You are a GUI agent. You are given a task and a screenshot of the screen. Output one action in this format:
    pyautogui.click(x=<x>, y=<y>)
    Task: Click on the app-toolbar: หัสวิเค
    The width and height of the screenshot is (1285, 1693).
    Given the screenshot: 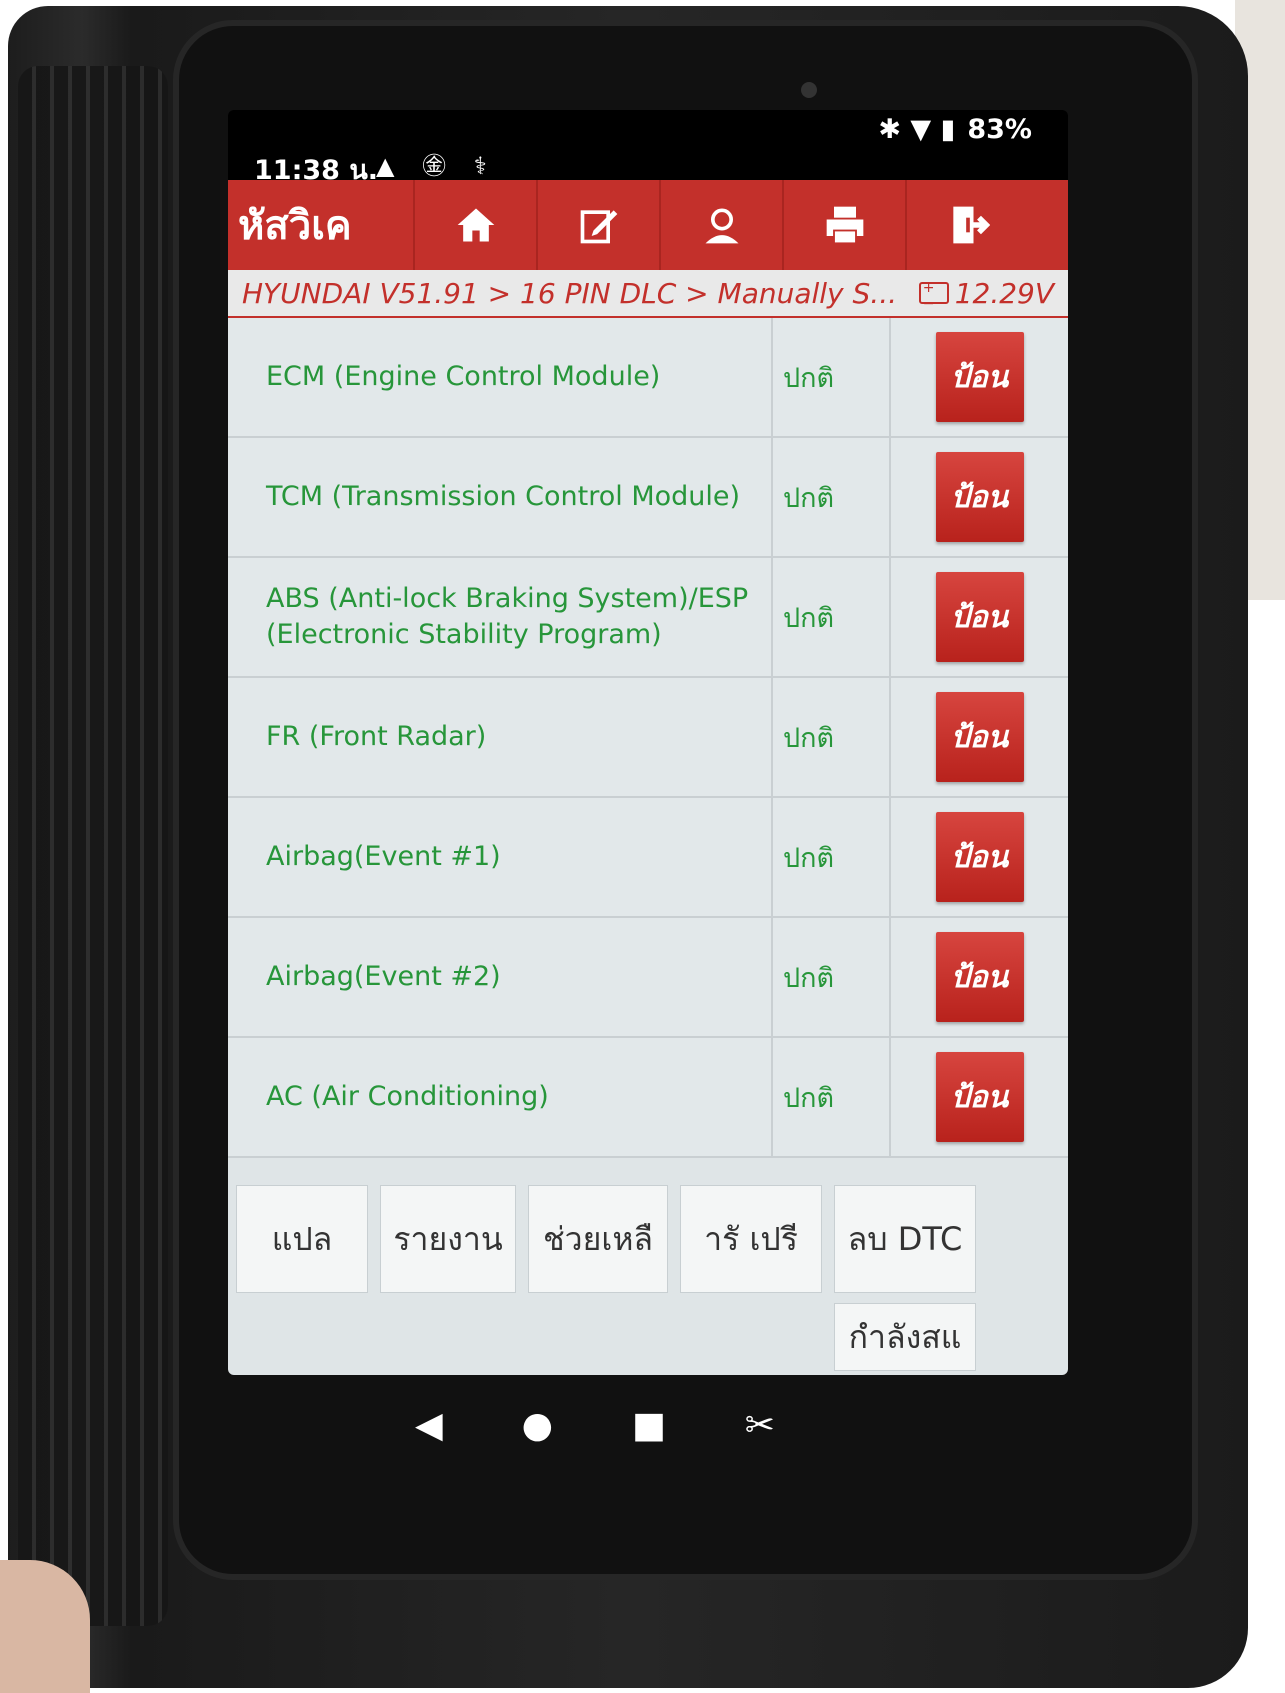 What is the action you would take?
    pyautogui.click(x=648, y=225)
    